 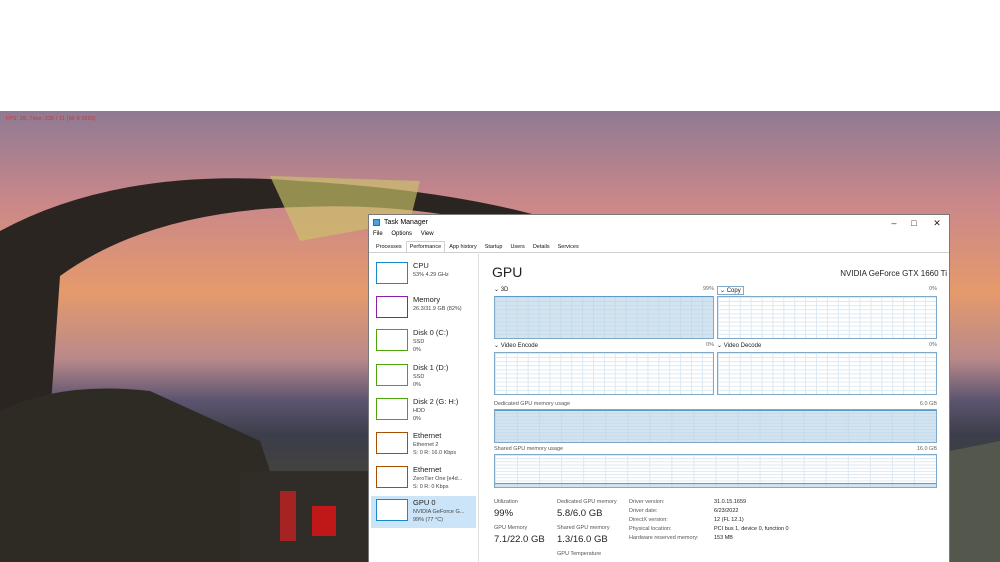 I want to click on menu-file: File, so click(x=378, y=234).